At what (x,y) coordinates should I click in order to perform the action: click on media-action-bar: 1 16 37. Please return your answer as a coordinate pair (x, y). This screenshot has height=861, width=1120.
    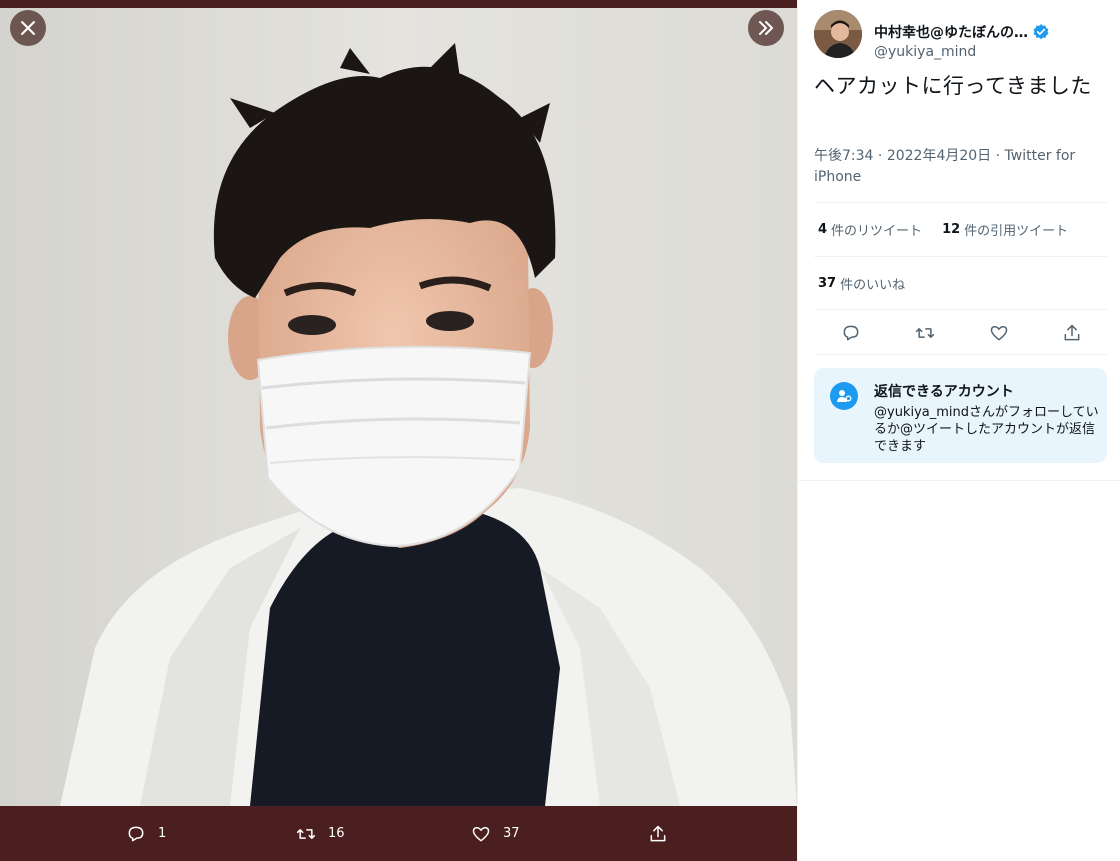
    Looking at the image, I should click on (398, 833).